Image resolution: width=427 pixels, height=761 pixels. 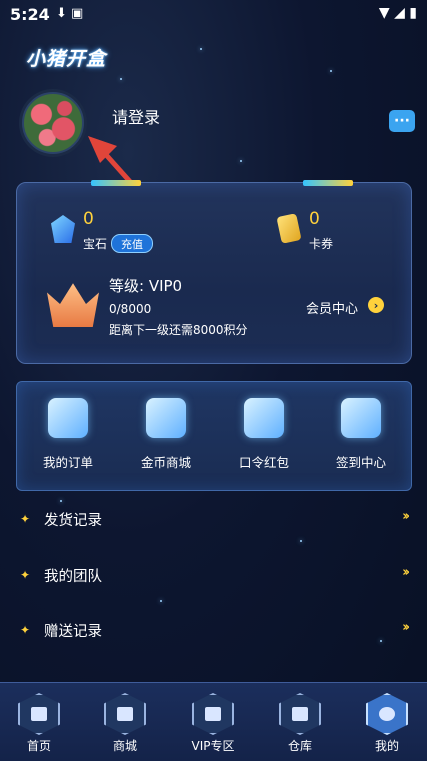 I want to click on quick-action-coin-mall: 金币商城, so click(x=166, y=434).